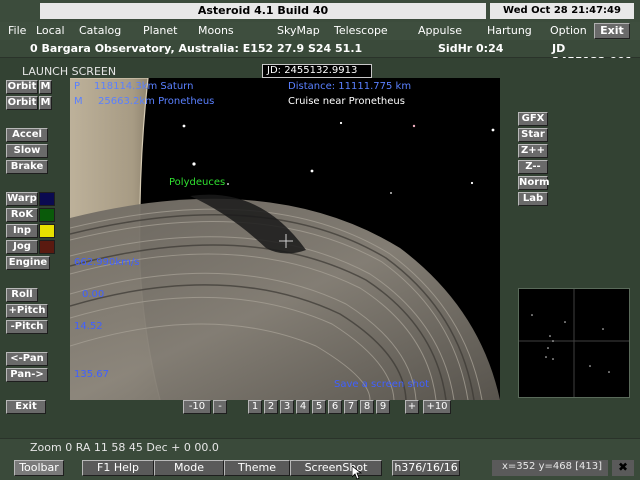 The image size is (640, 480). What do you see at coordinates (197, 182) in the screenshot?
I see `polydeuces-label: Polydeuces` at bounding box center [197, 182].